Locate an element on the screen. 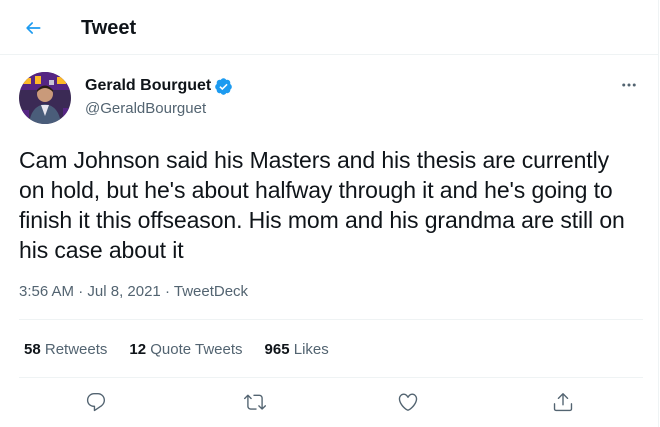 The height and width of the screenshot is (427, 660). more-options-button is located at coordinates (629, 85).